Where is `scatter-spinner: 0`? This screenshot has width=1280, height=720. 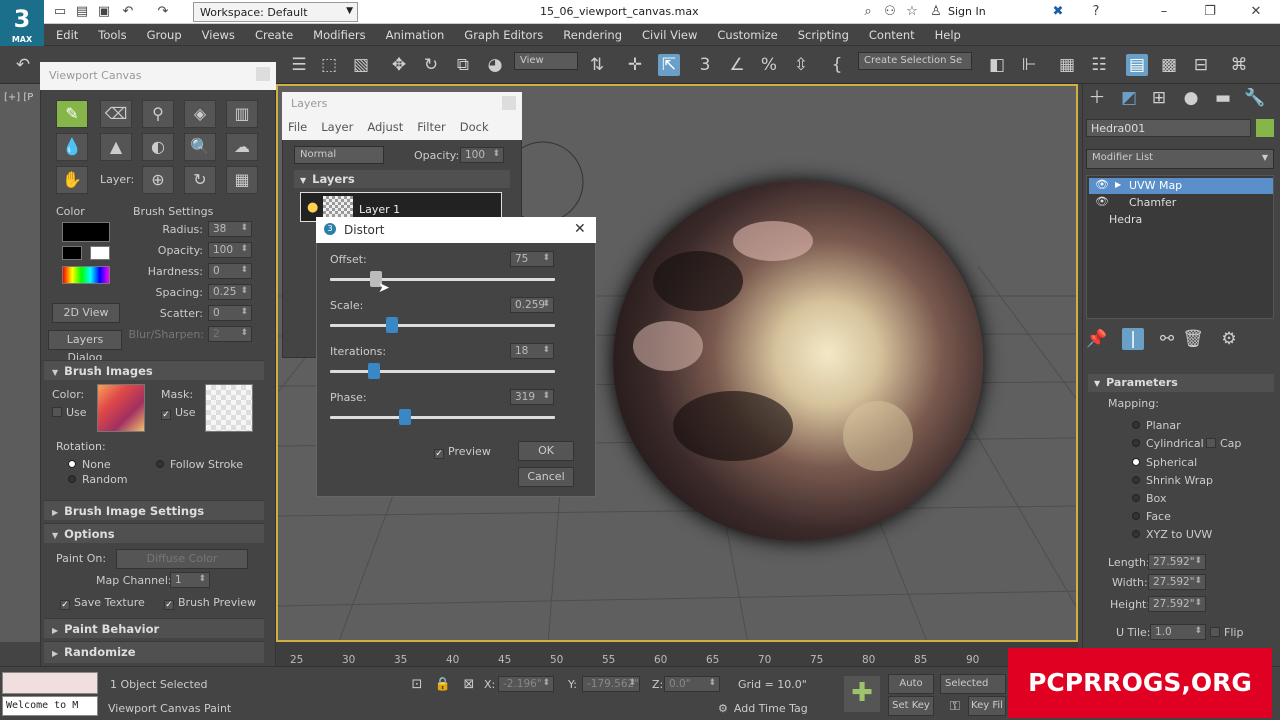
scatter-spinner: 0 is located at coordinates (230, 313).